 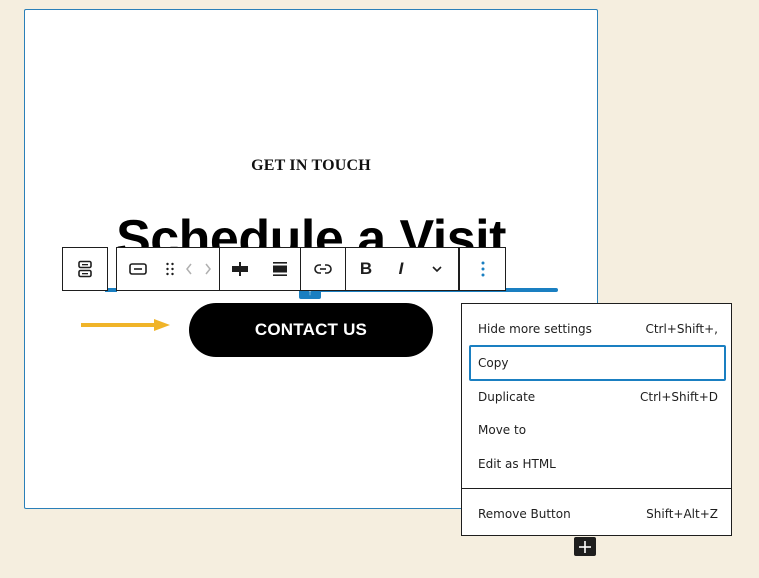 I want to click on chevron-down-icon, so click(x=437, y=269).